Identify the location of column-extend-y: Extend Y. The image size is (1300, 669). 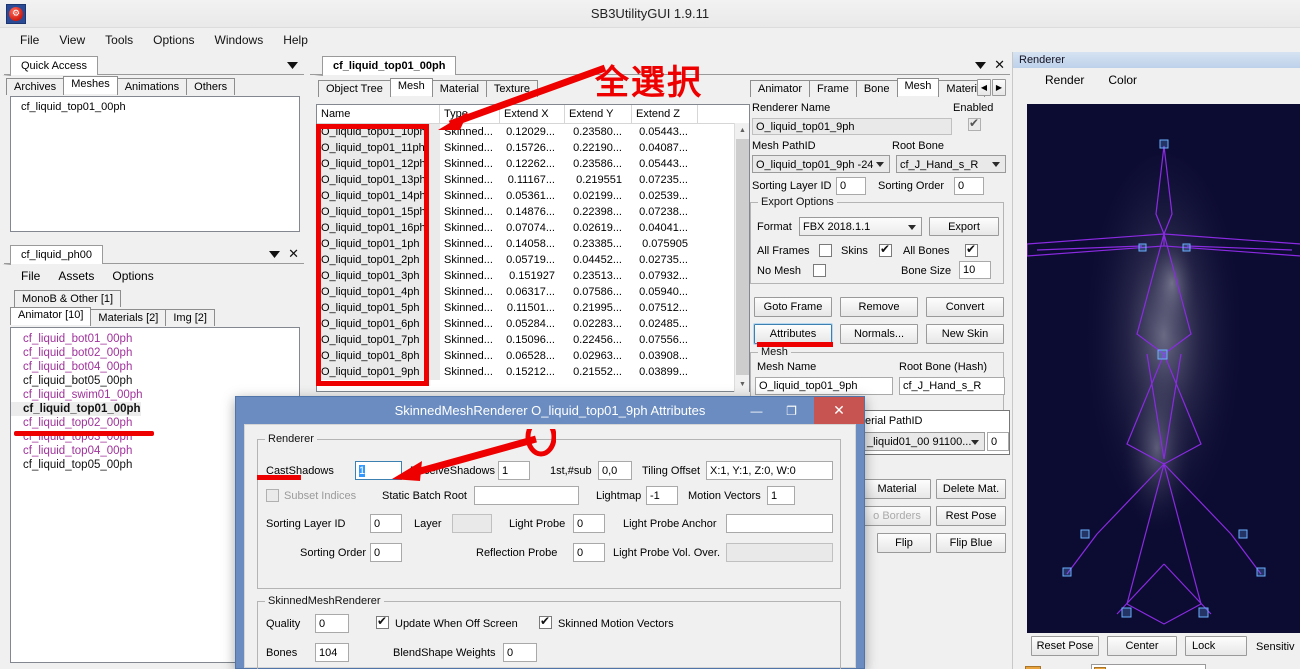
(598, 114).